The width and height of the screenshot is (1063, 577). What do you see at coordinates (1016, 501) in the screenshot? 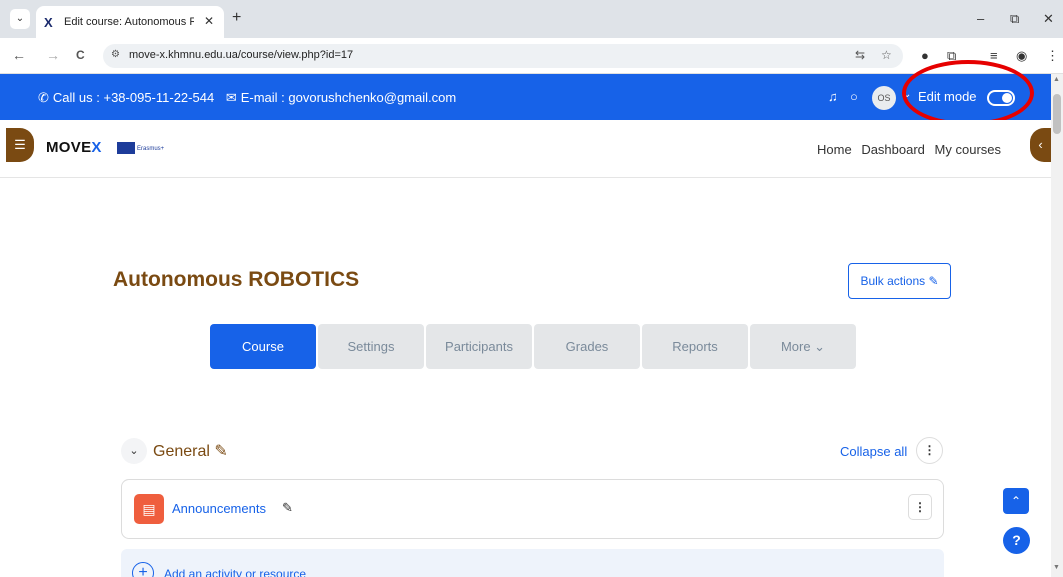
I see `back-to-top-chevron-up-icon: ⌃` at bounding box center [1016, 501].